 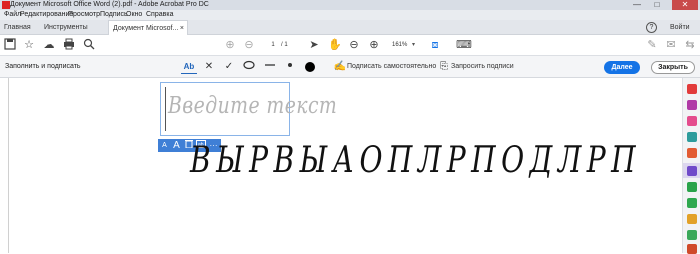 I want to click on zoom-dropdown-icon: ▾, so click(x=413, y=45).